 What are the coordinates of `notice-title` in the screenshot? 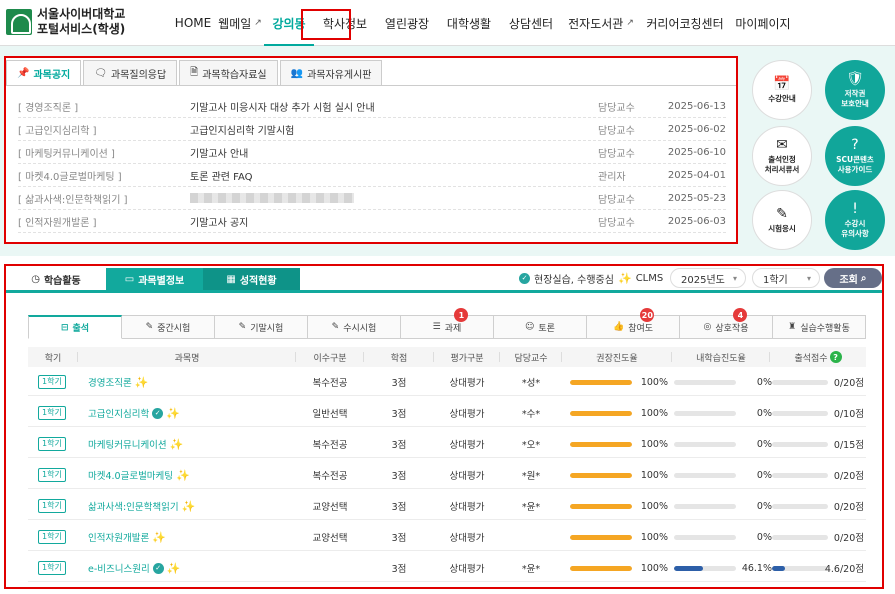 It's located at (394, 198).